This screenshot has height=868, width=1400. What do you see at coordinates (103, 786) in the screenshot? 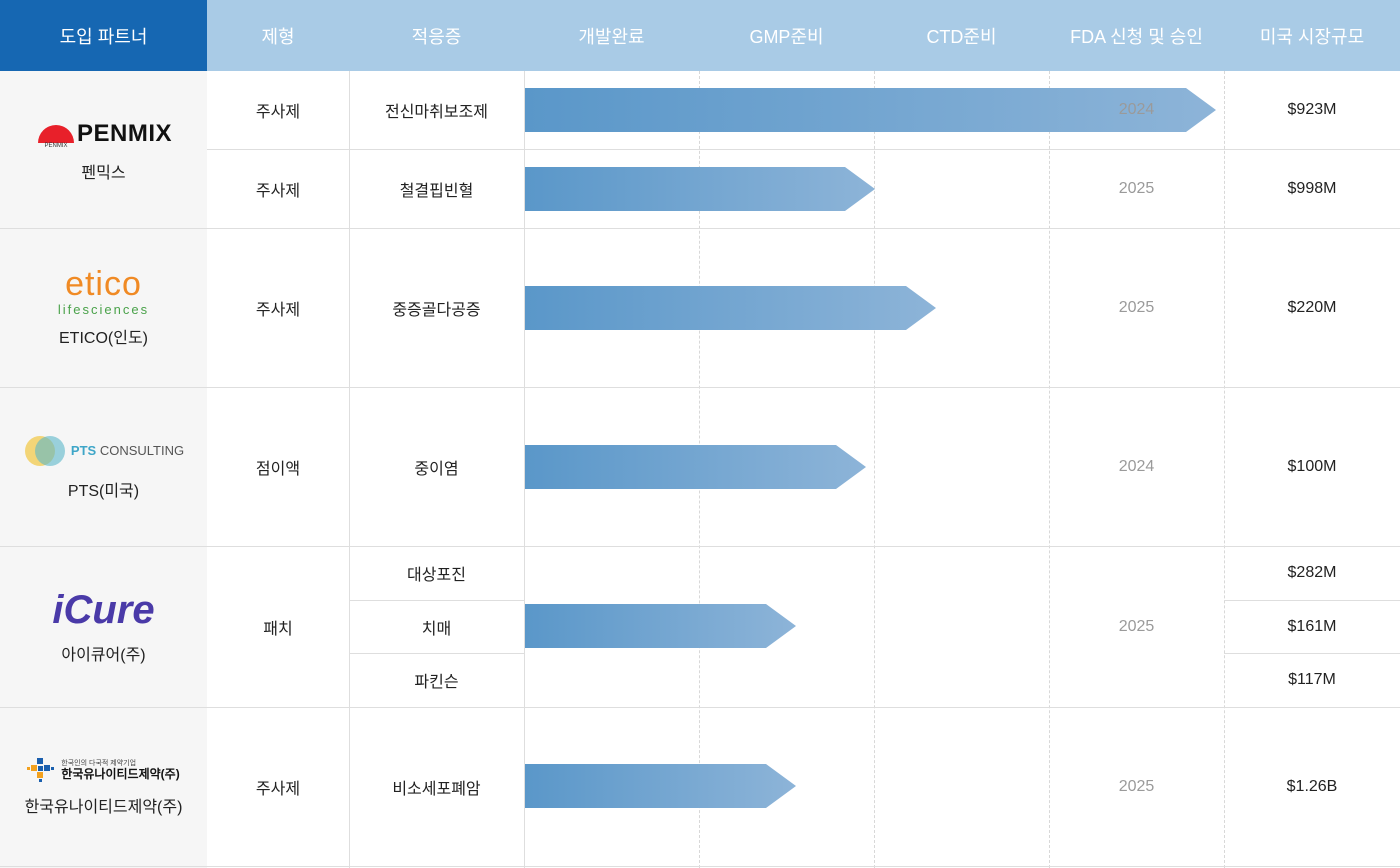
I see `partner-korea-united: 한국인의 다국적 제약기업 한국유나이티드제약(주) 한국유나이티드제약(주)` at bounding box center [103, 786].